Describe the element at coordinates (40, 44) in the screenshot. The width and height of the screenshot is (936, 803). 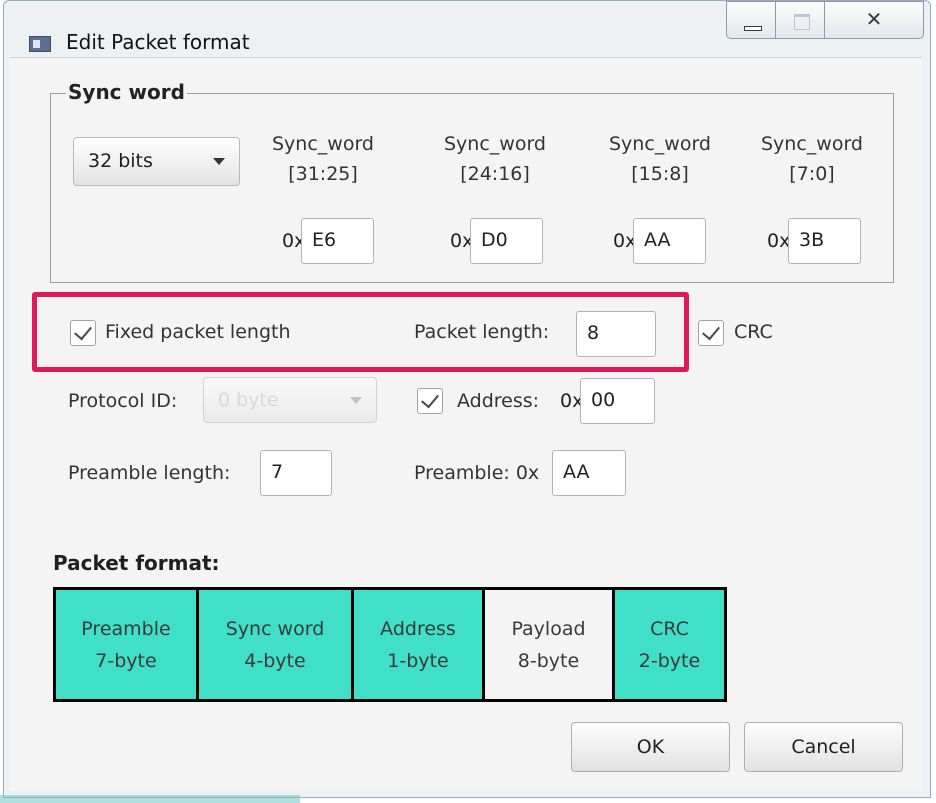
I see `app-window-icon` at that location.